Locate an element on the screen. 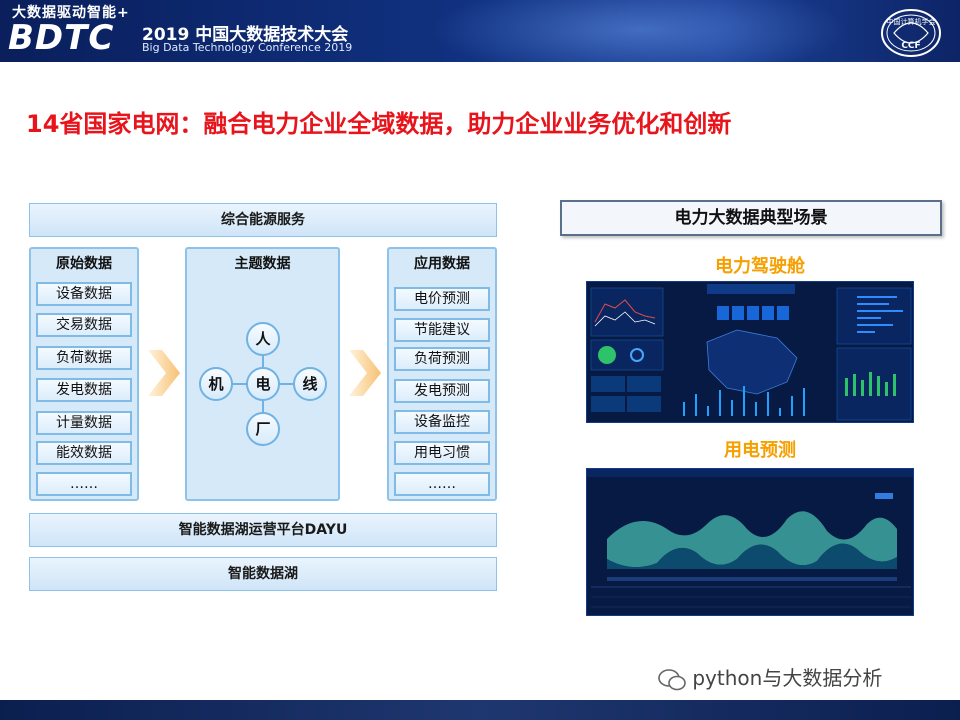 The height and width of the screenshot is (720, 960). svg-text: 中国计算机学会 is located at coordinates (911, 21).